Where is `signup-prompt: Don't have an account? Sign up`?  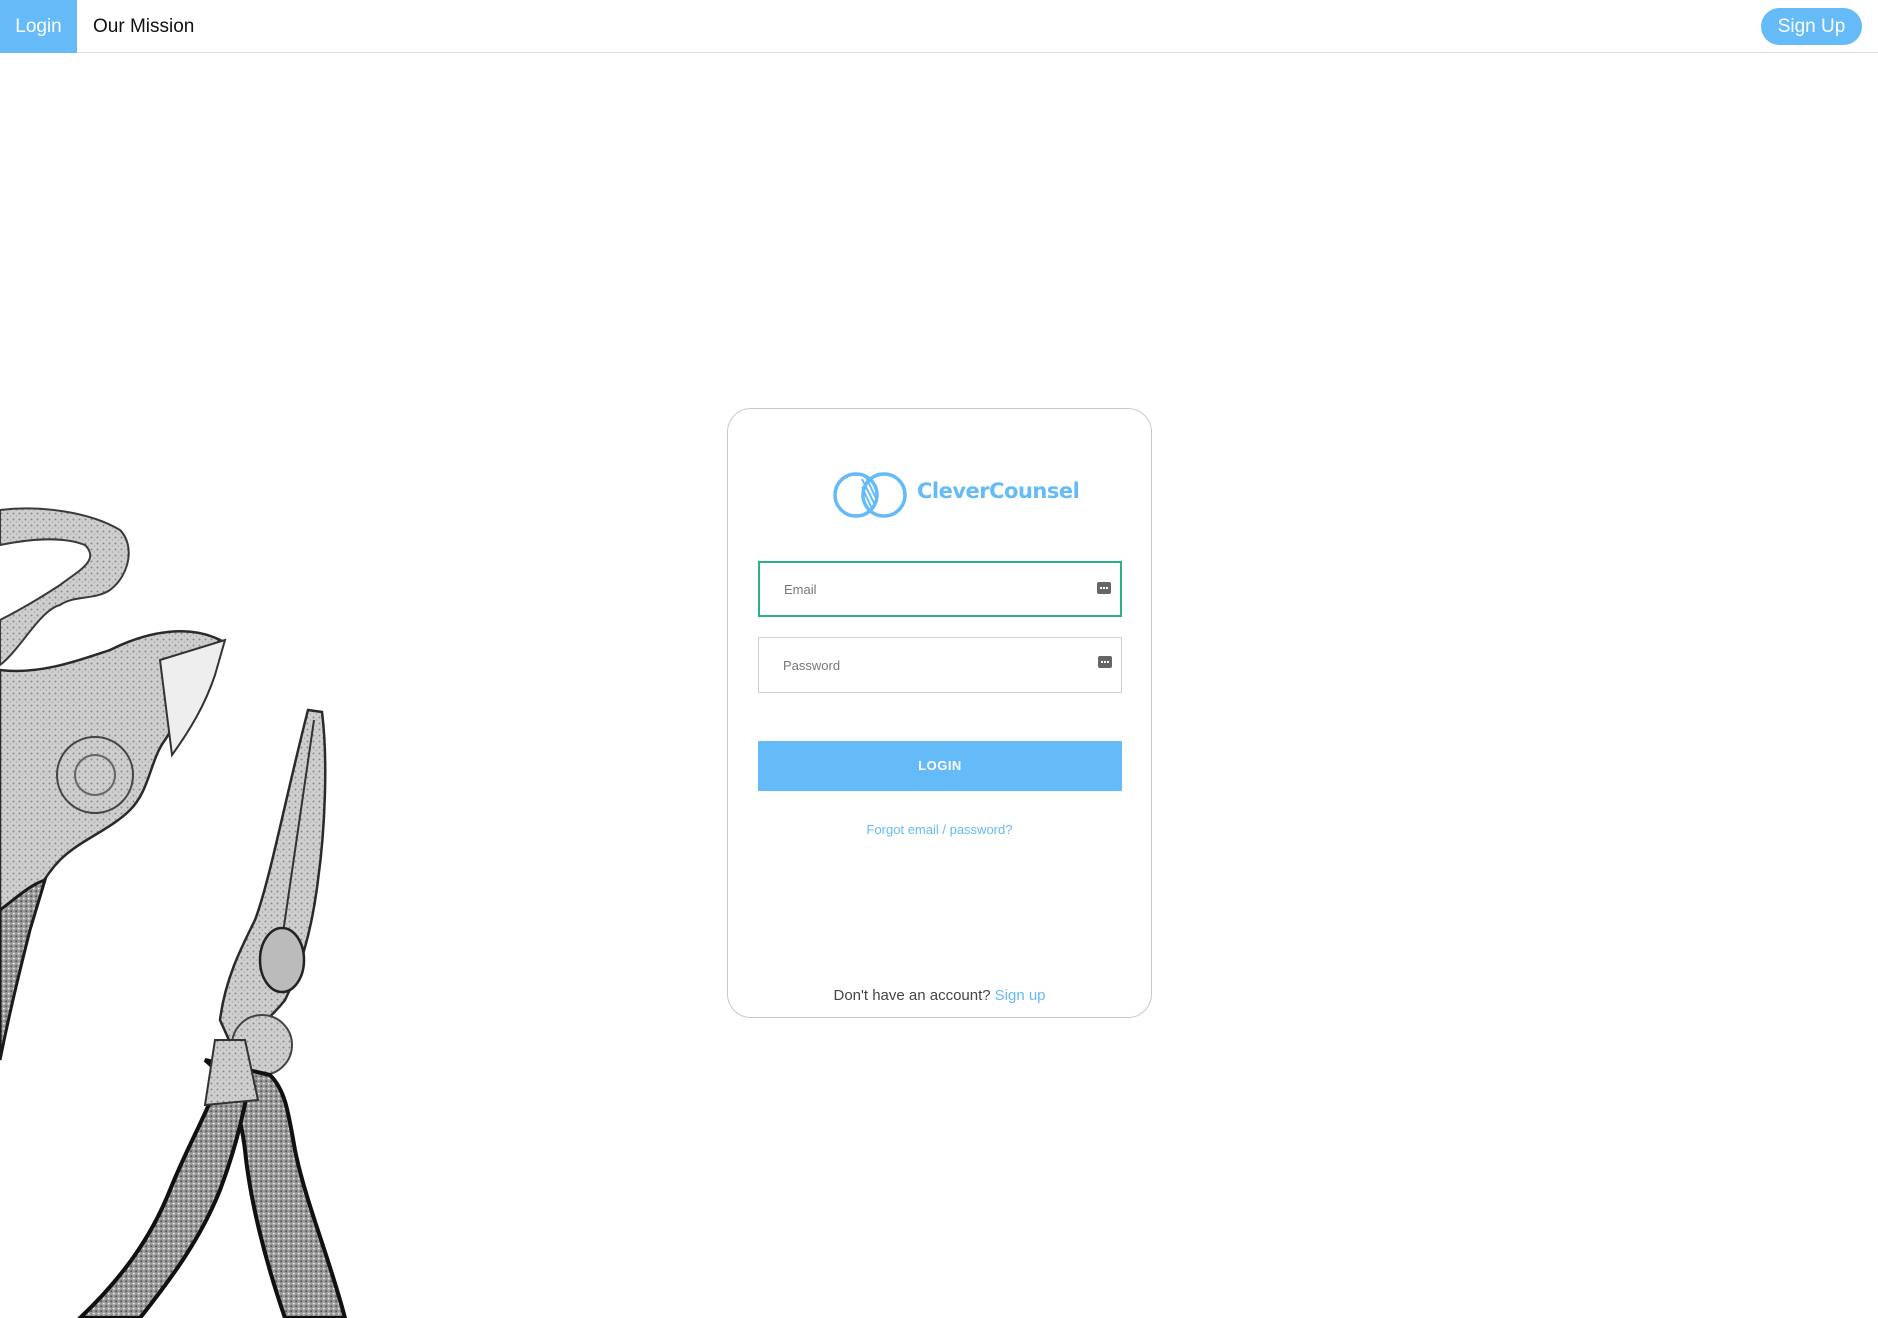
signup-prompt: Don't have an account? Sign up is located at coordinates (939, 995).